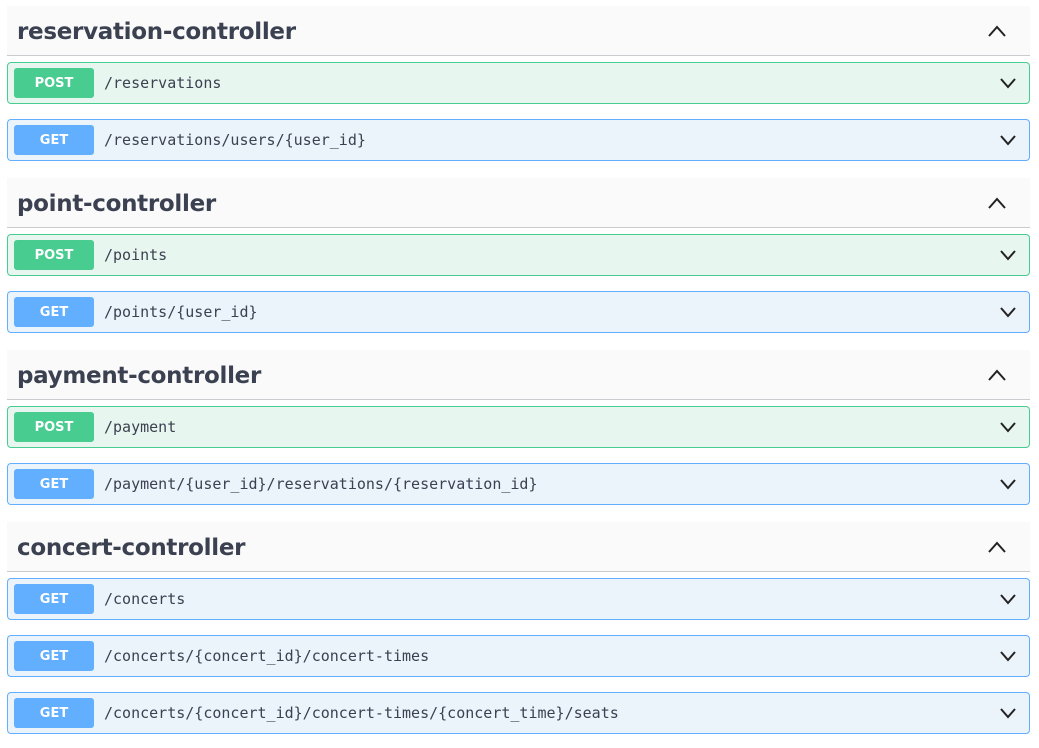 The height and width of the screenshot is (748, 1039). I want to click on section-title: reservation-controller, so click(156, 32).